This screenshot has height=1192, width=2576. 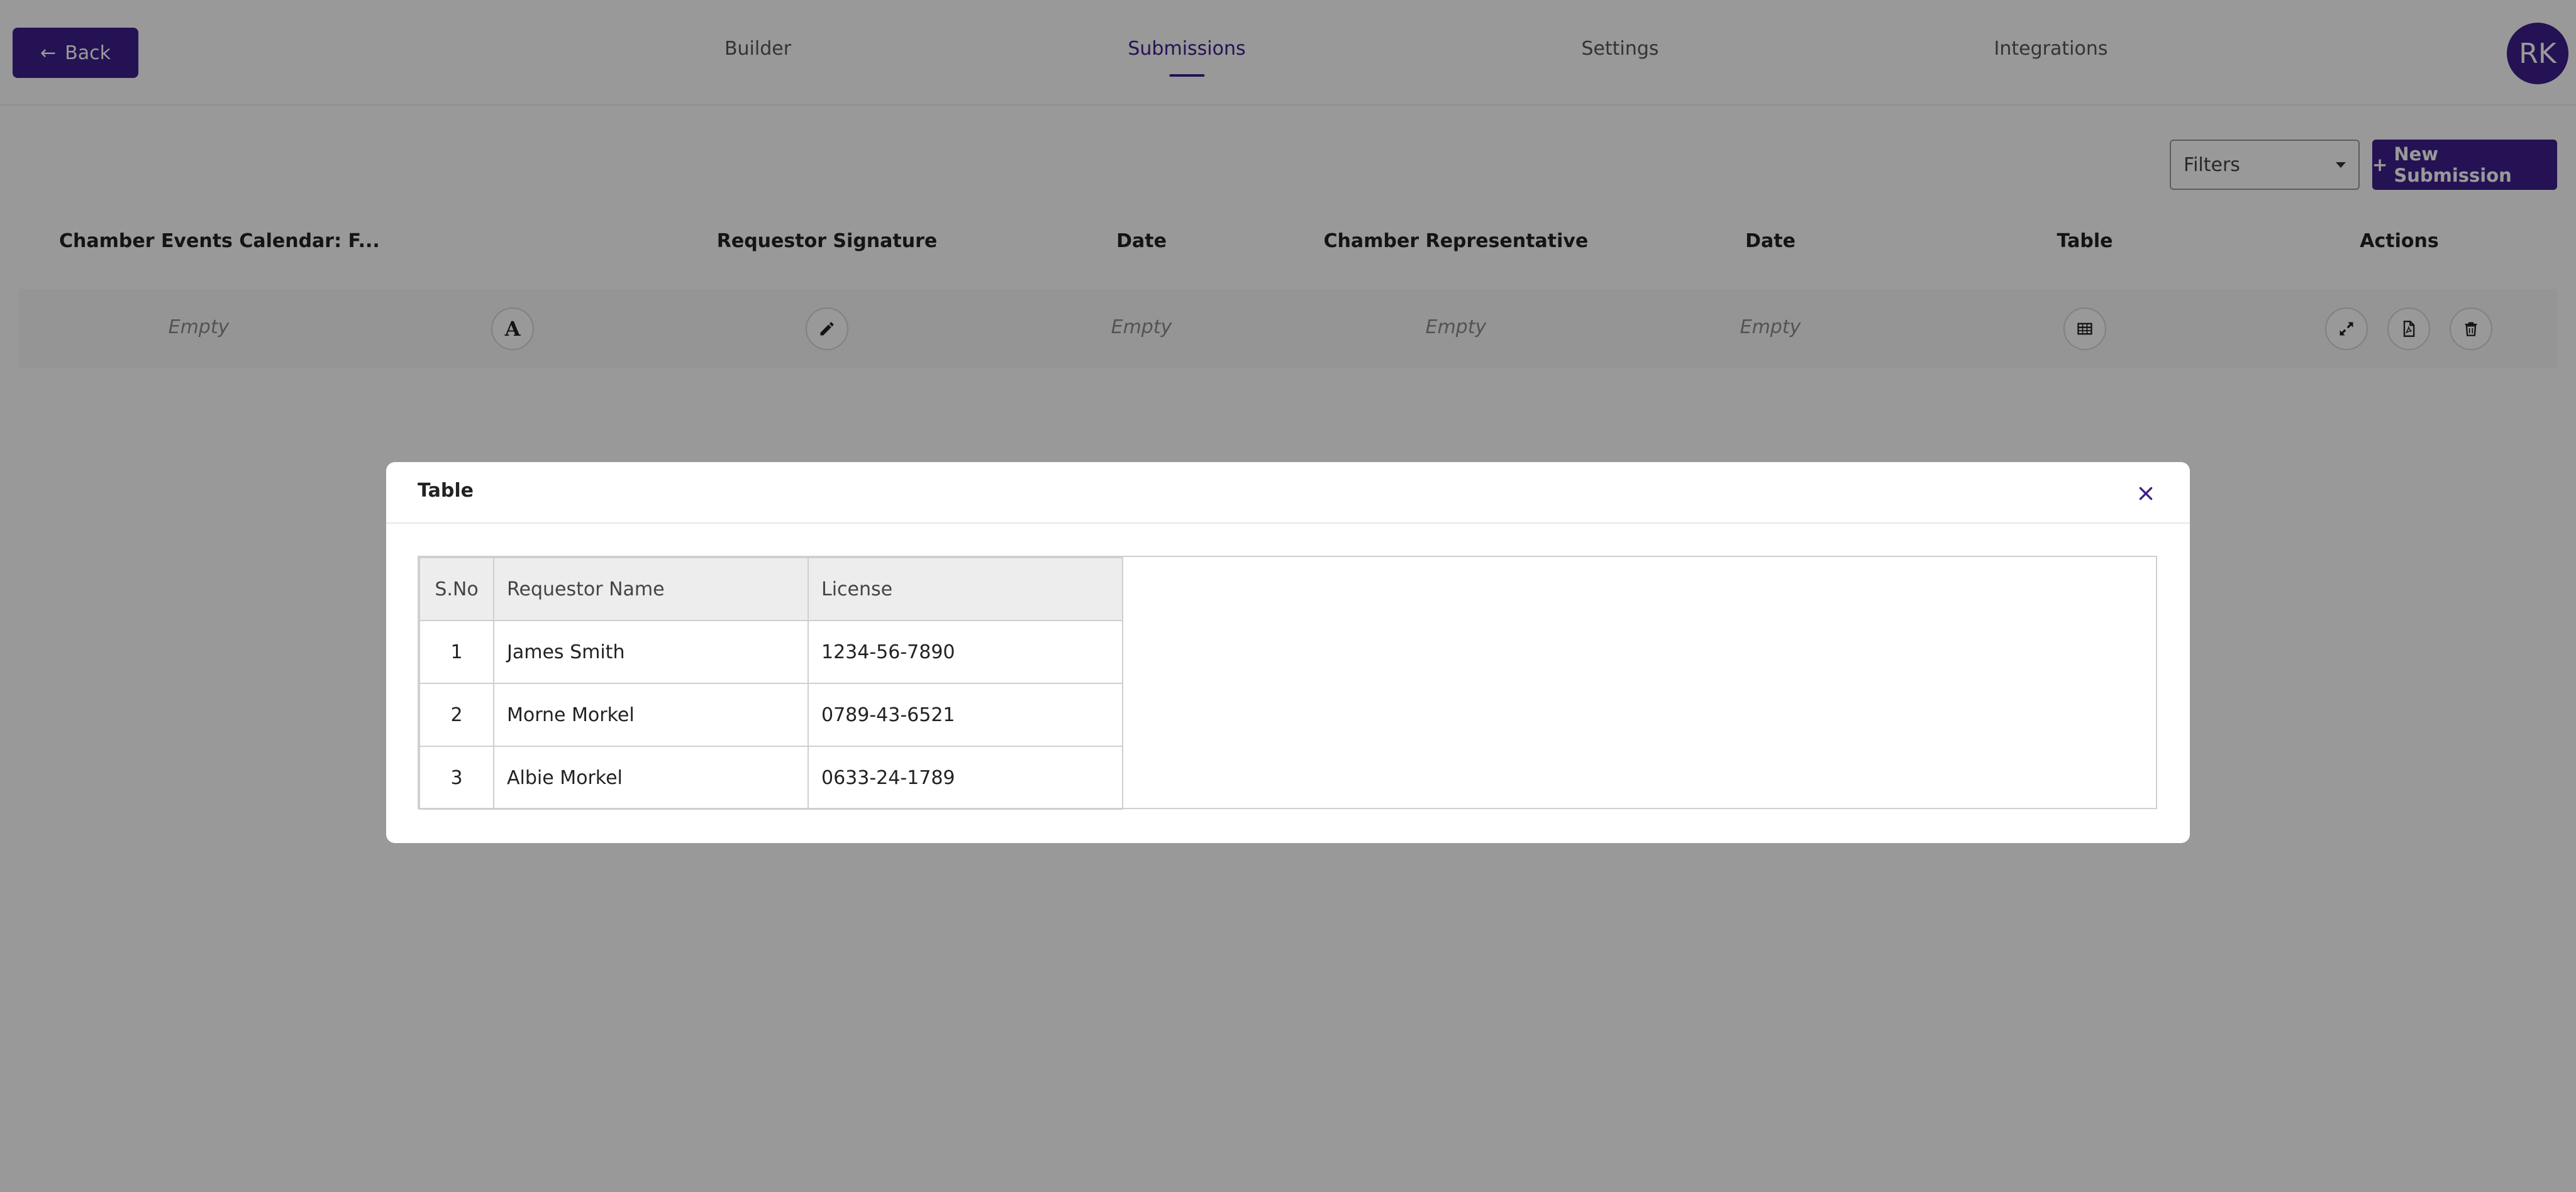 What do you see at coordinates (456, 589) in the screenshot?
I see `column-header-sno: S.No` at bounding box center [456, 589].